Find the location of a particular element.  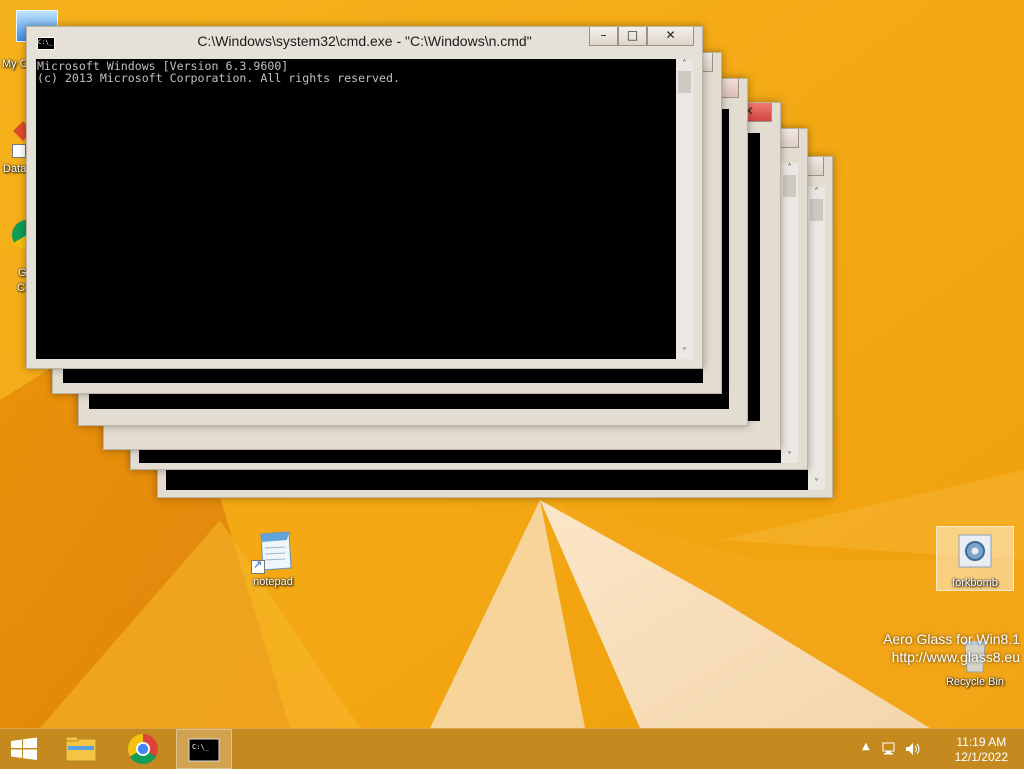

windows-logo-icon is located at coordinates (24, 748).